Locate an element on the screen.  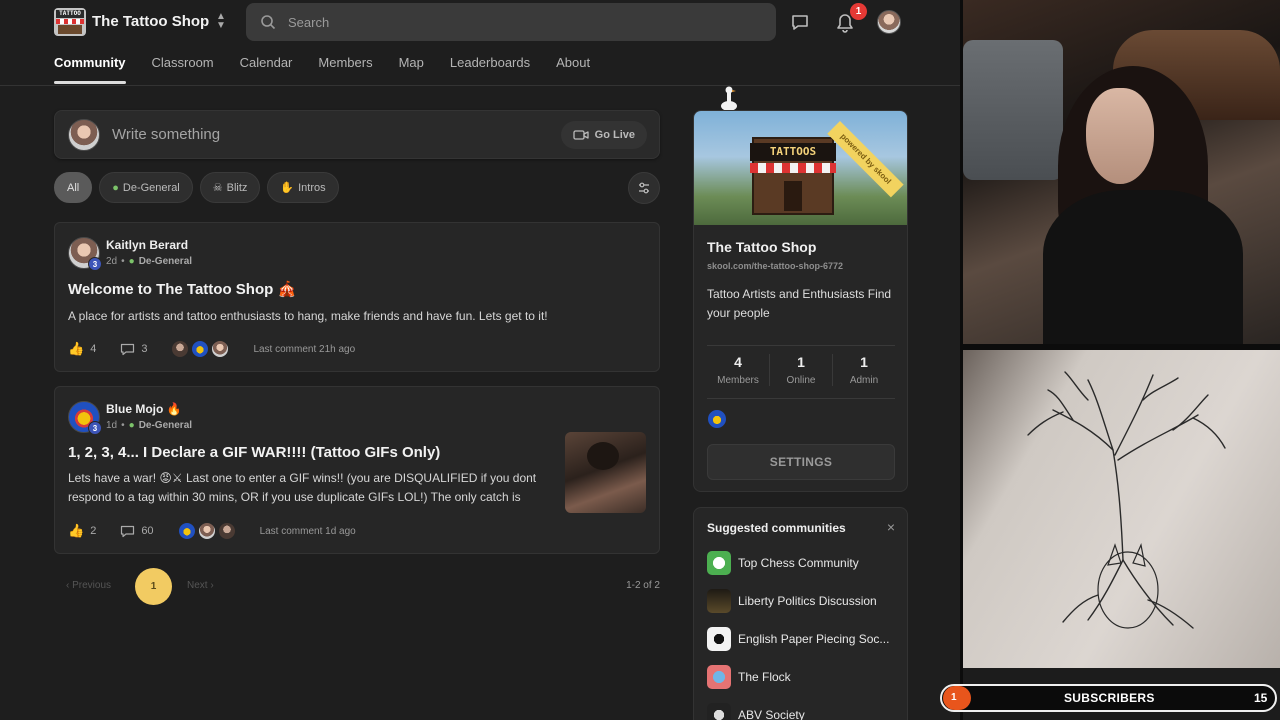
webcam-feed is located at coordinates (1121, 172).